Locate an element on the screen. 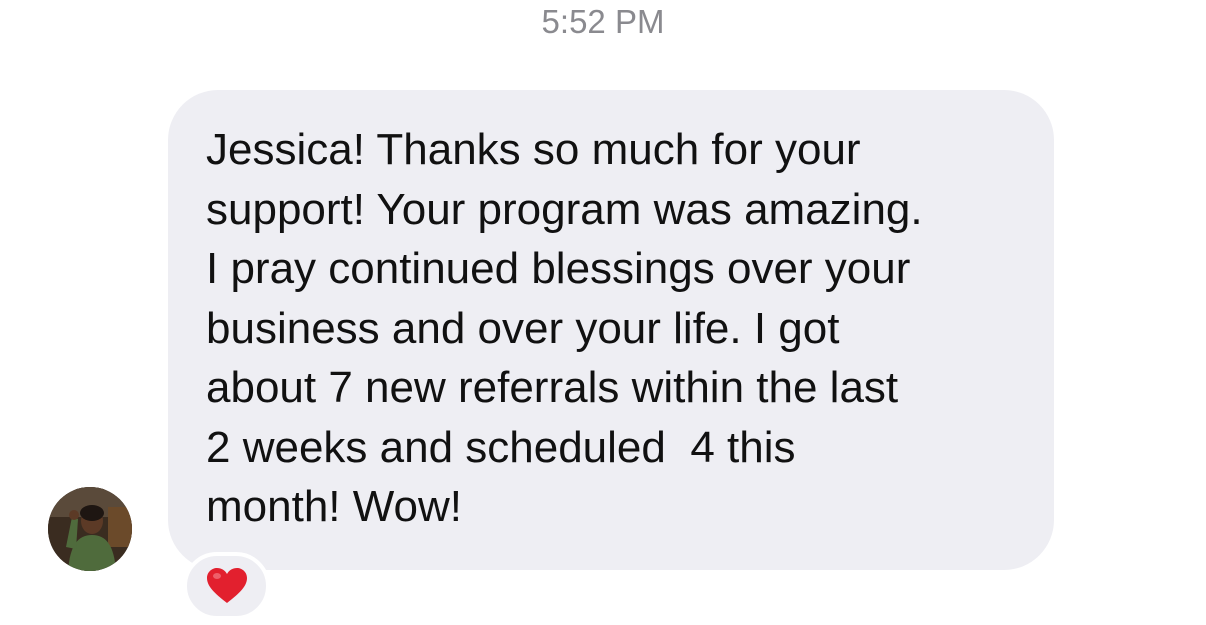 Image resolution: width=1206 pixels, height=625 pixels. message-line: I pray continued blessings over your is located at coordinates (558, 268).